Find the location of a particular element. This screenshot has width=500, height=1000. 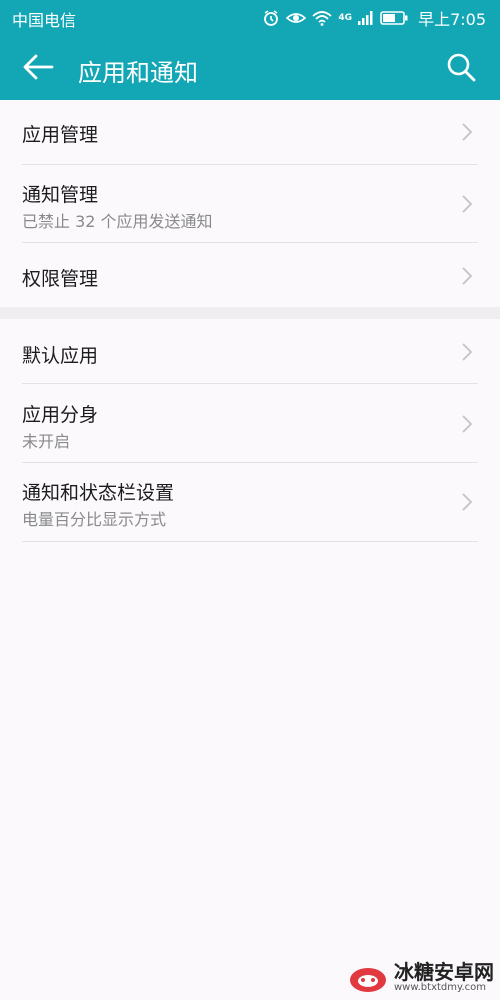

battery-icon is located at coordinates (394, 18).